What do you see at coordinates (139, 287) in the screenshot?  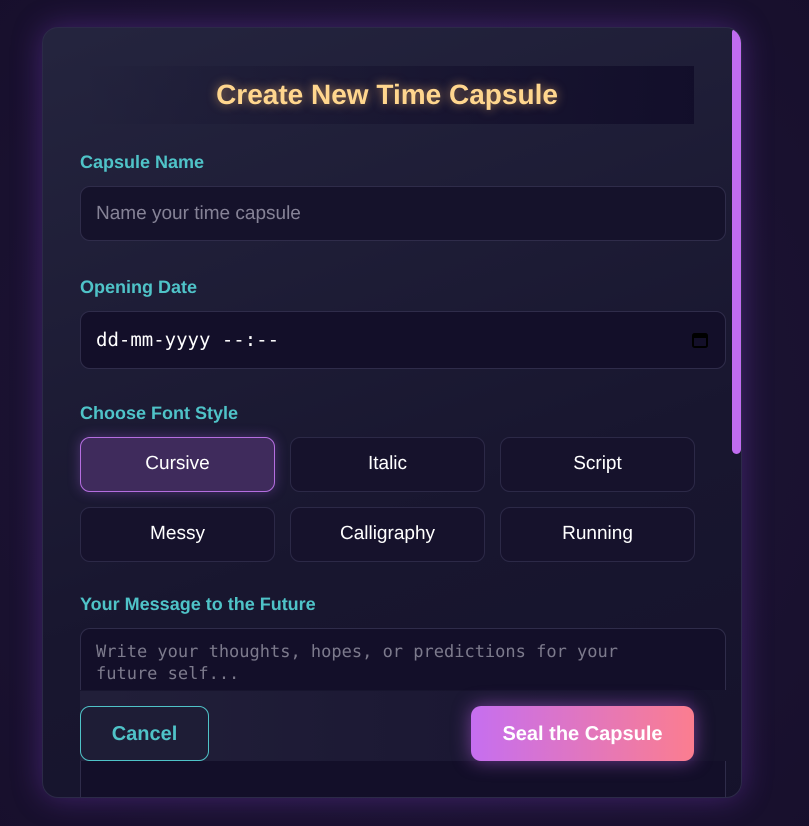 I see `field-label: Opening Date` at bounding box center [139, 287].